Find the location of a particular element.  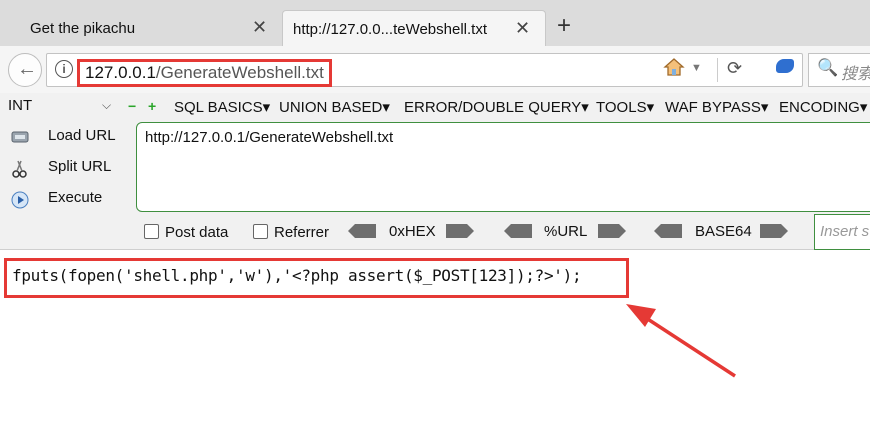

annotation-arrow-icon is located at coordinates (681, 341).